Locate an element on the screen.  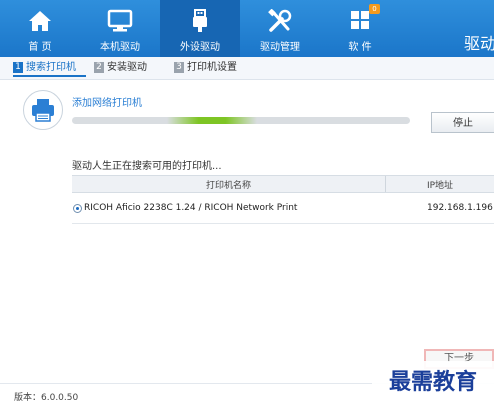
nav-driver-management: 驱动管理 is located at coordinates (280, 28).